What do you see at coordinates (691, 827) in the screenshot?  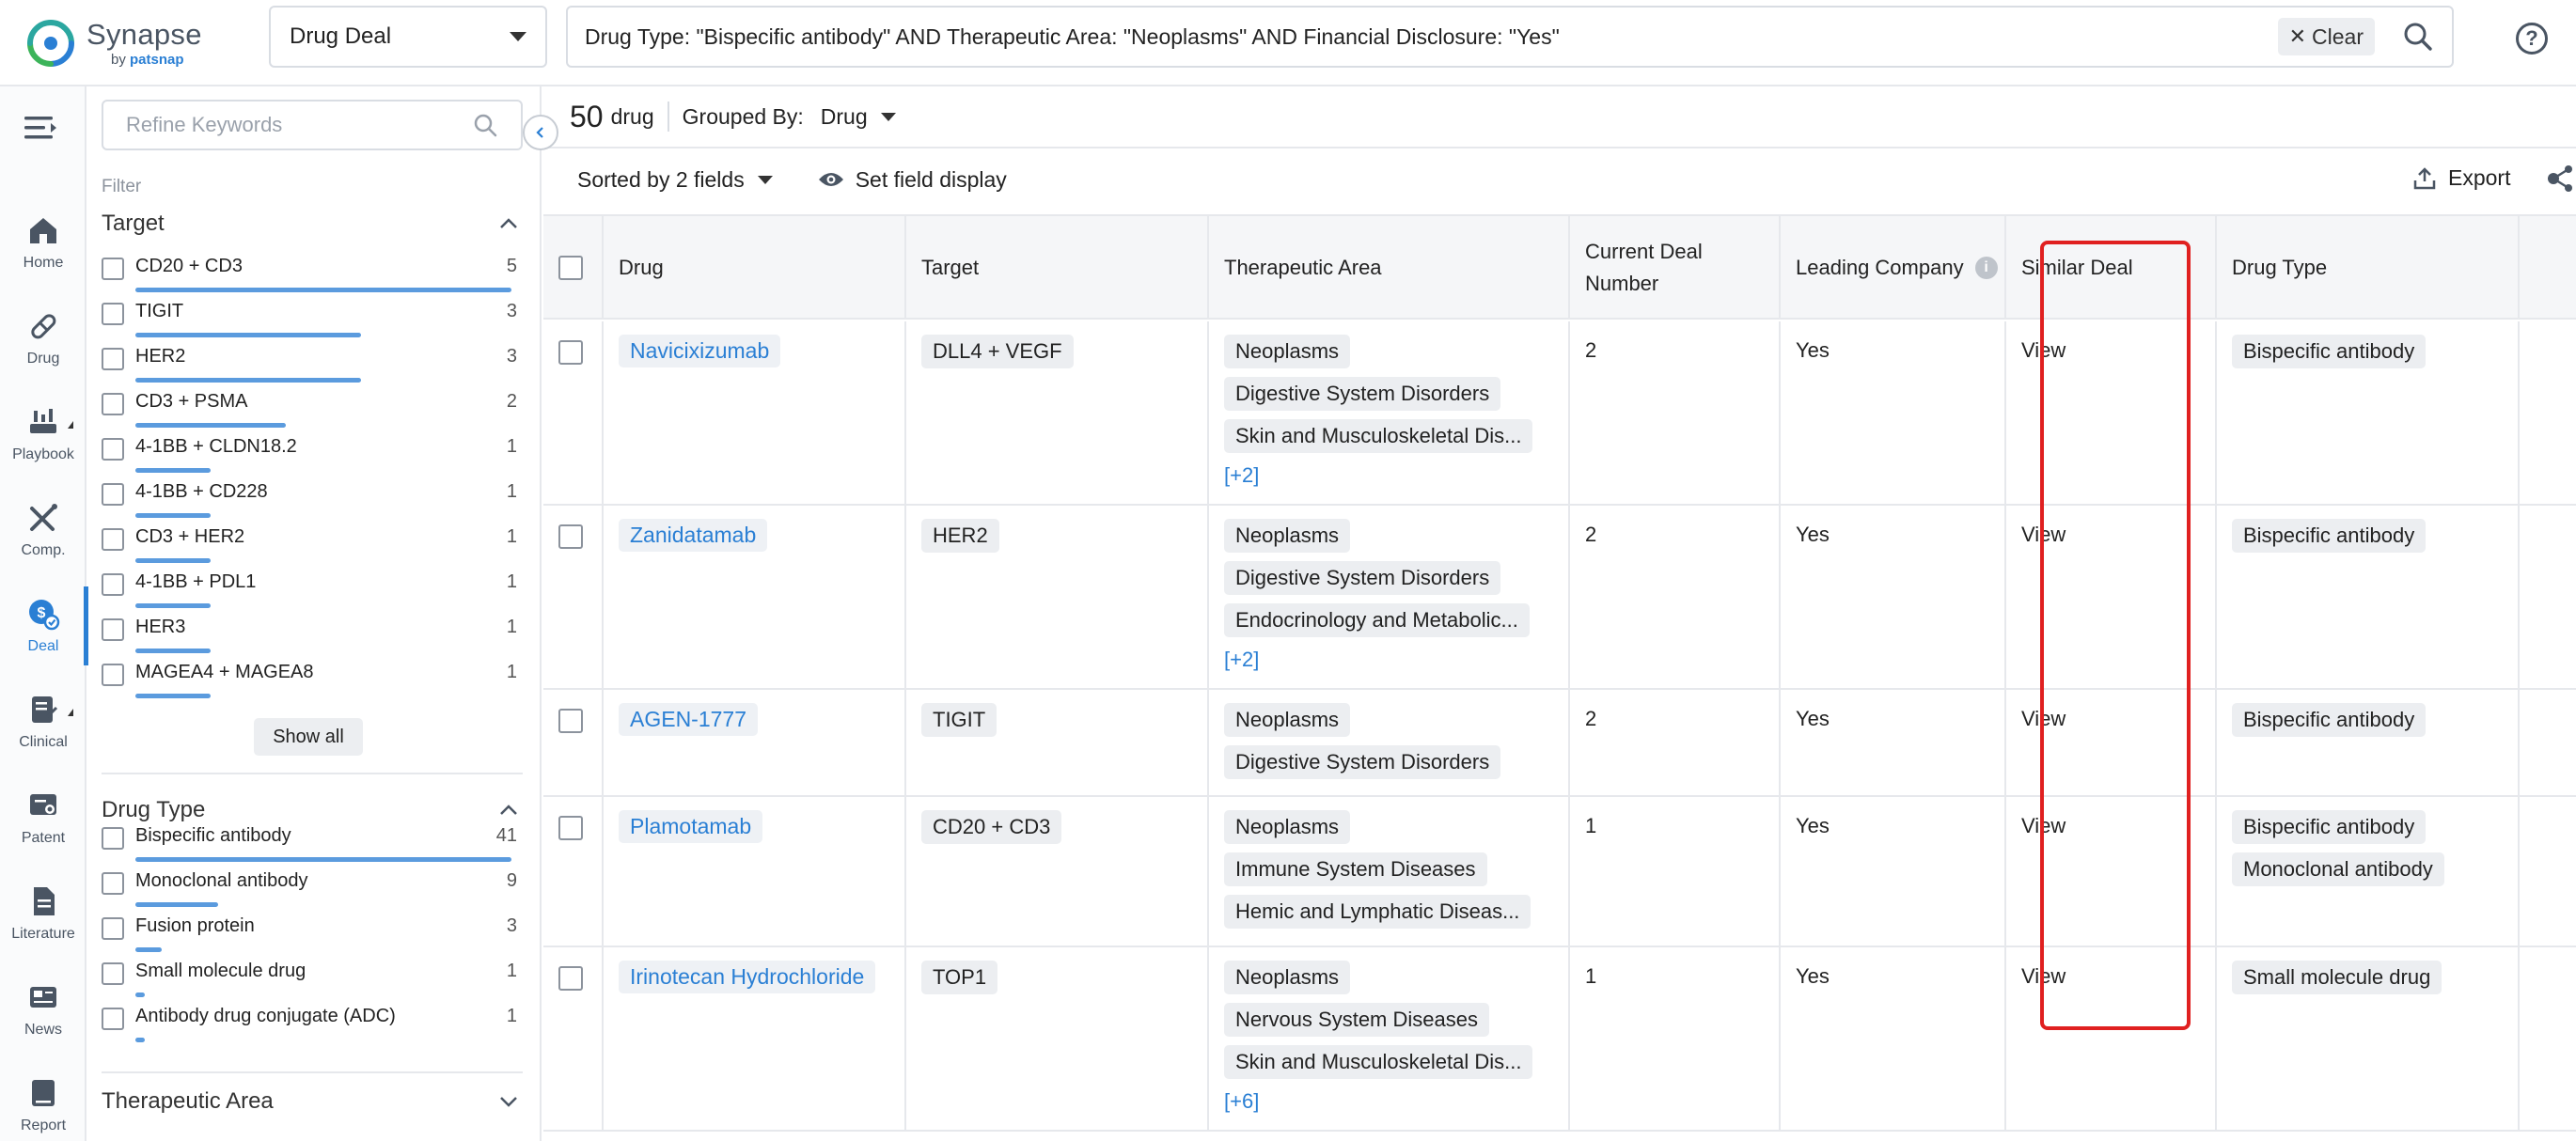 I see `drug-link: Plamotamab` at bounding box center [691, 827].